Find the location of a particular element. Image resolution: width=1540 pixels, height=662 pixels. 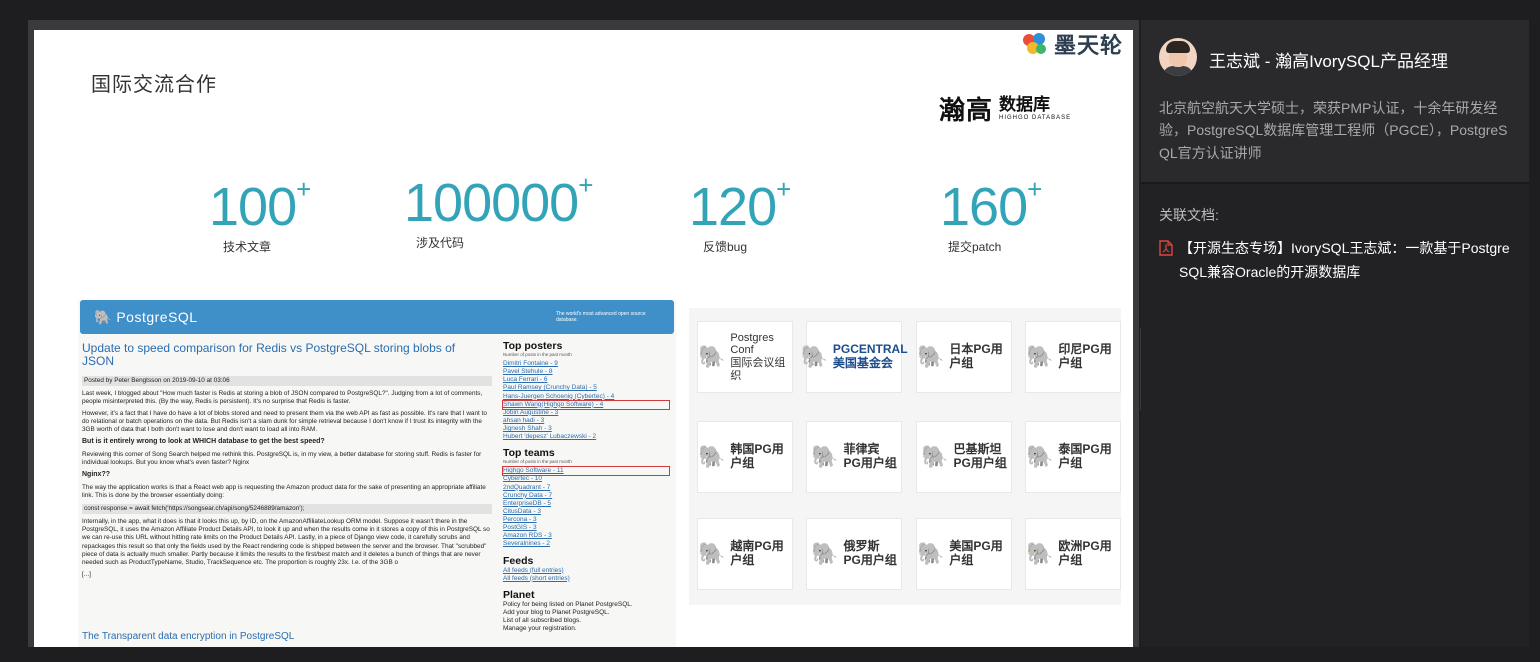

team-item: Amazon RDS - 3 is located at coordinates (527, 536).